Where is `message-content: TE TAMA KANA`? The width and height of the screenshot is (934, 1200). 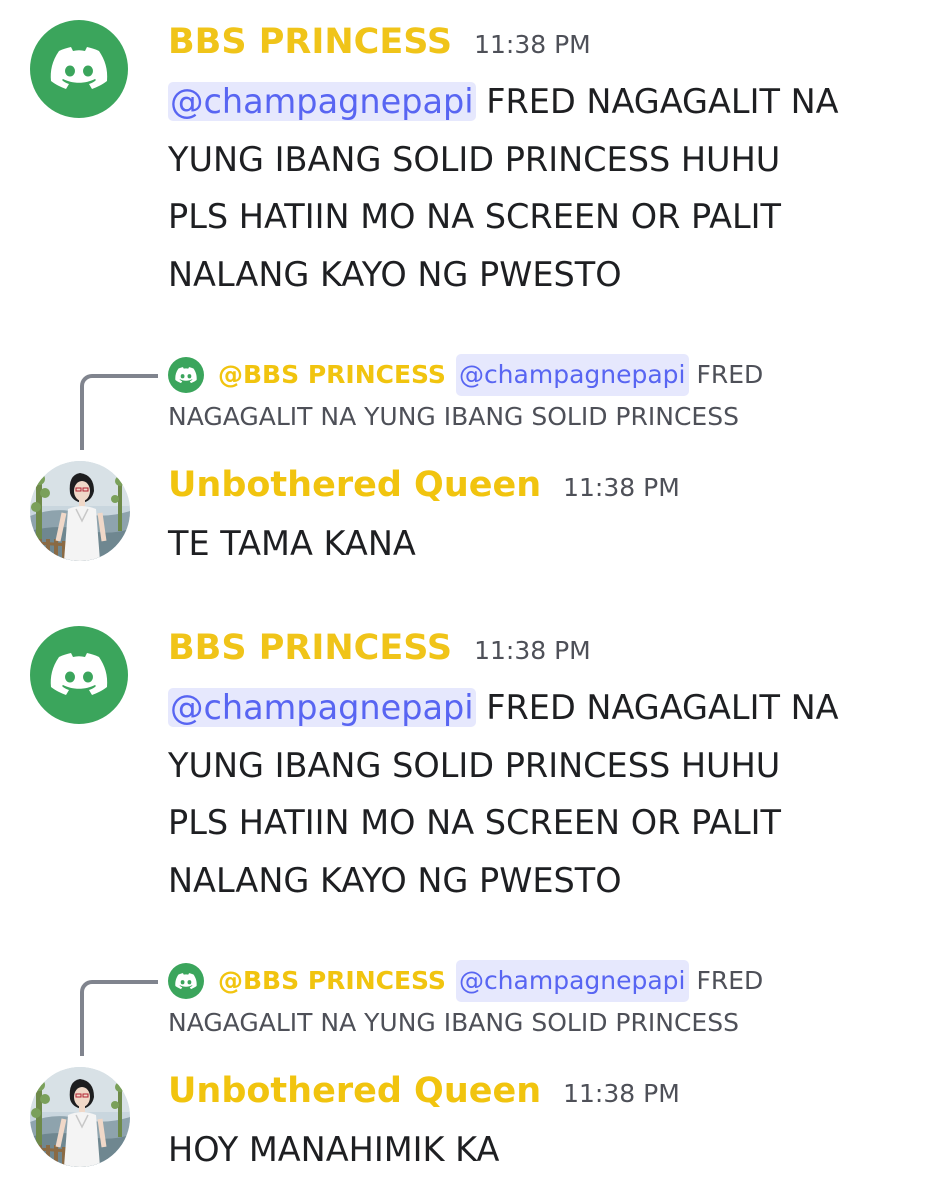 message-content: TE TAMA KANA is located at coordinates (538, 544).